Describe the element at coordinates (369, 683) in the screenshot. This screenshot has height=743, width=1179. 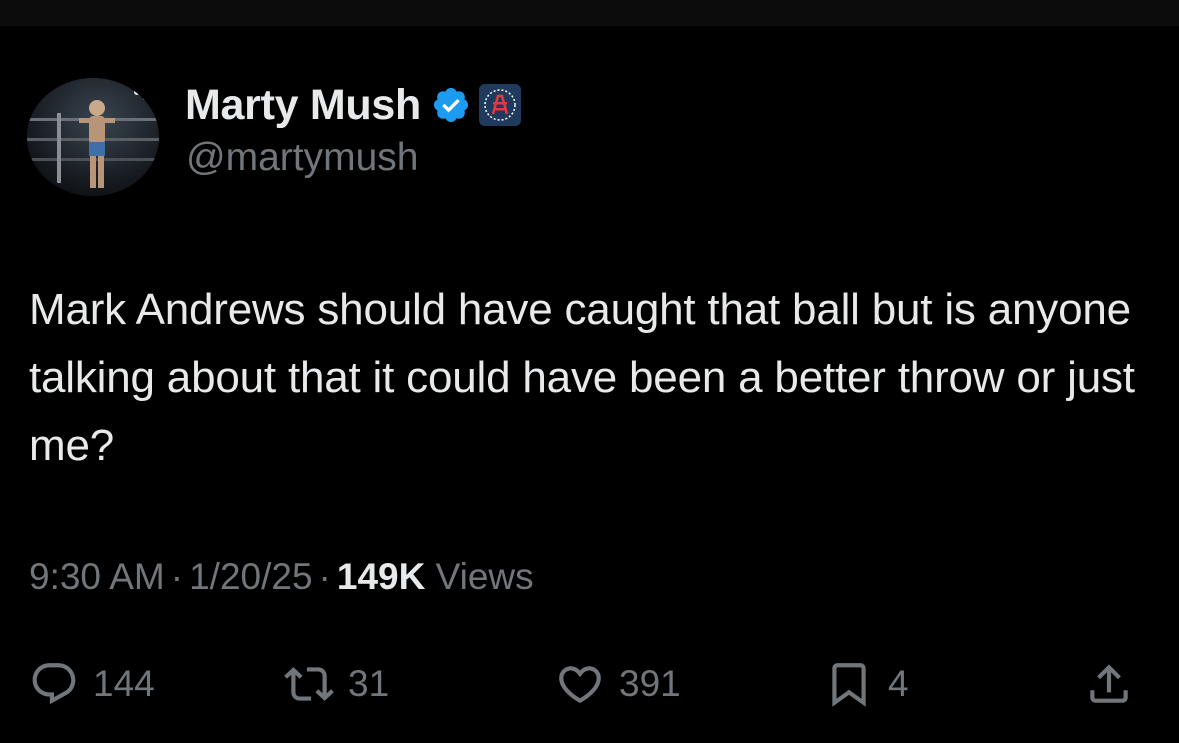
I see `retweet-count: 31` at that location.